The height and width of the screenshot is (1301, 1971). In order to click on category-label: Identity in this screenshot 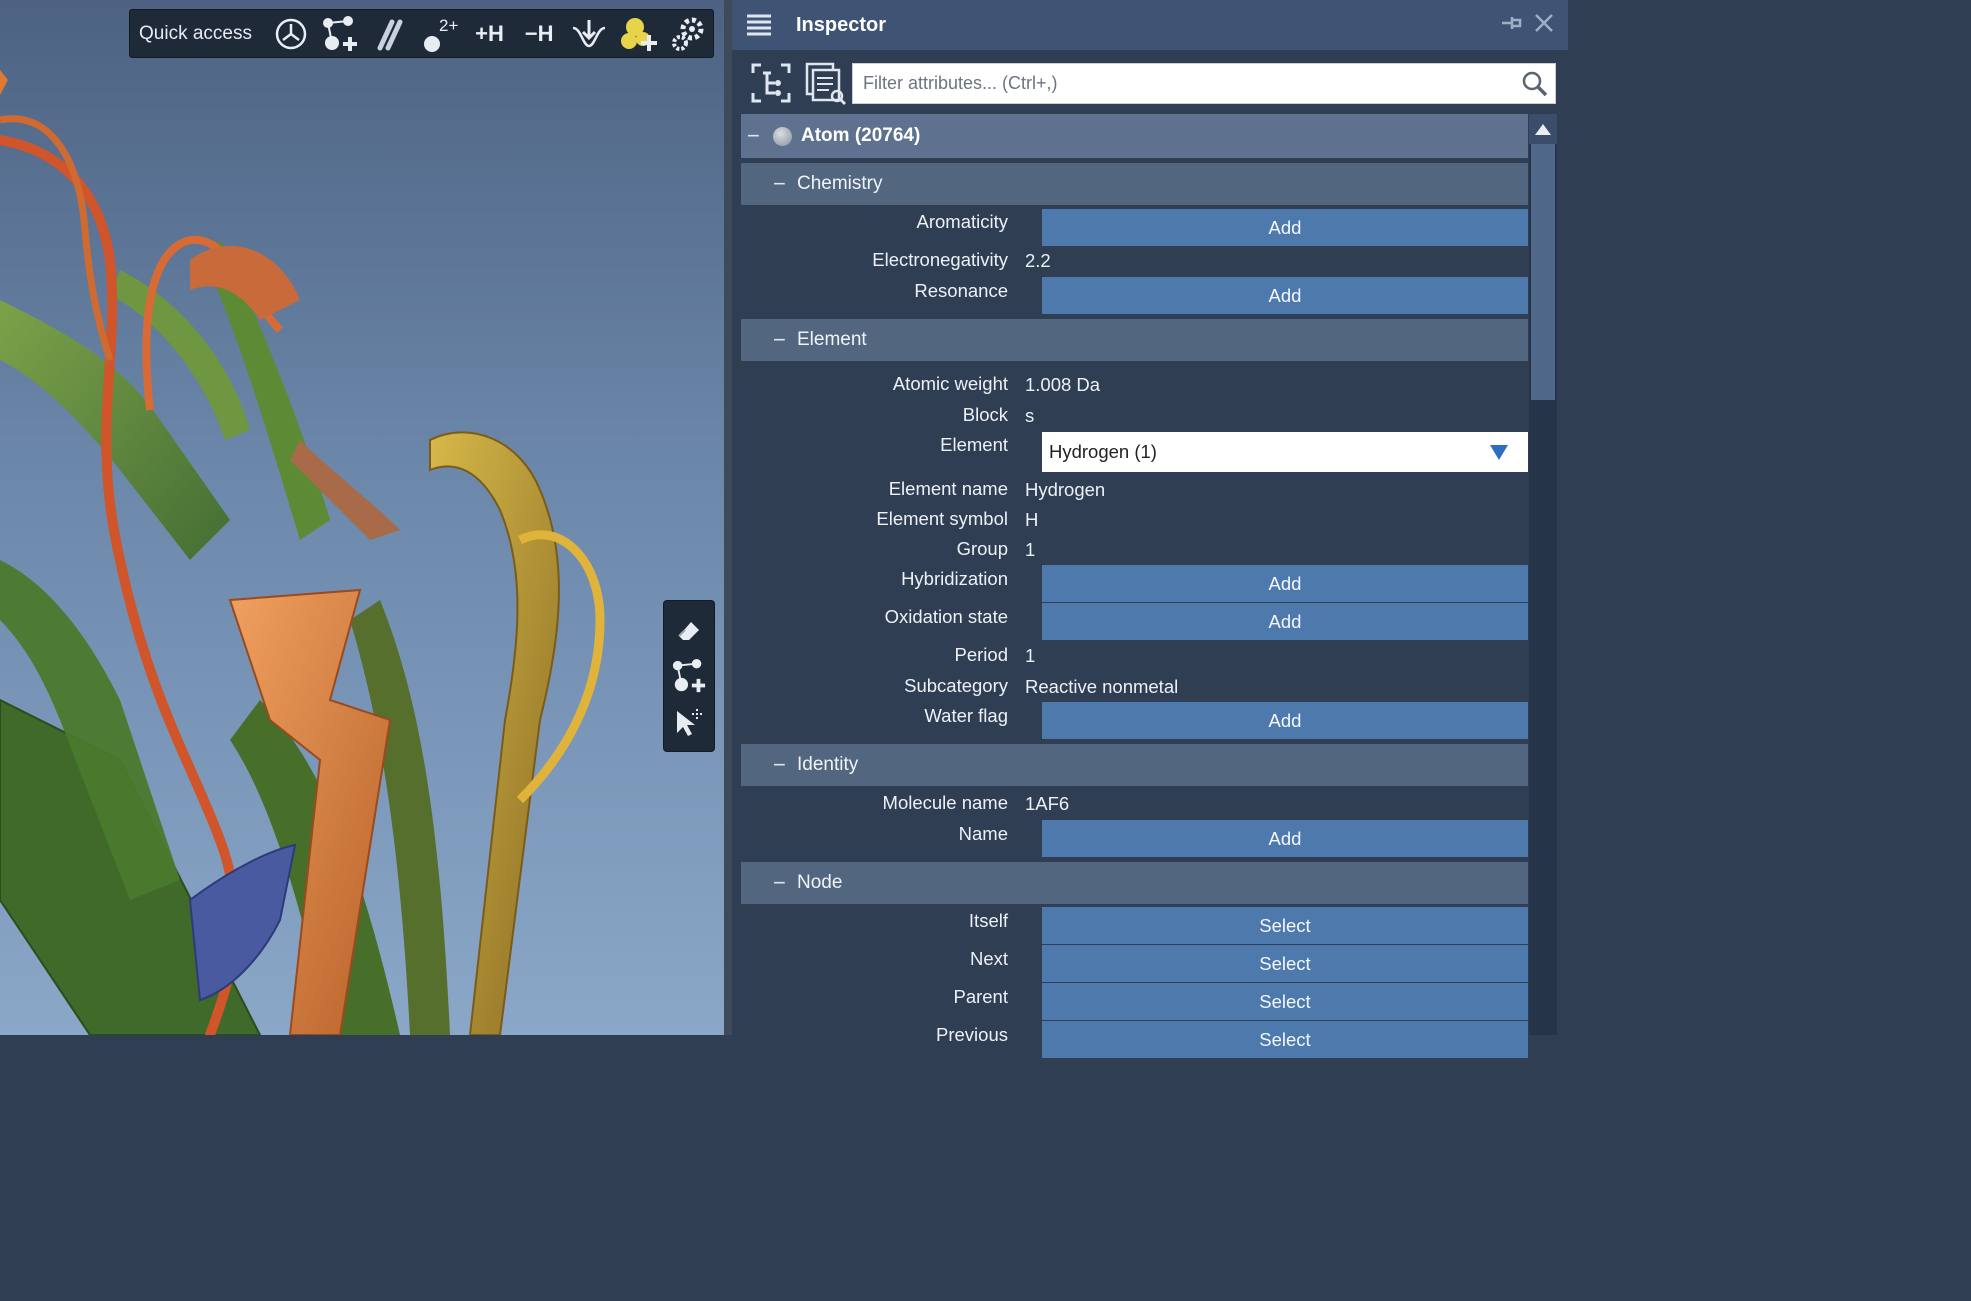, I will do `click(828, 764)`.